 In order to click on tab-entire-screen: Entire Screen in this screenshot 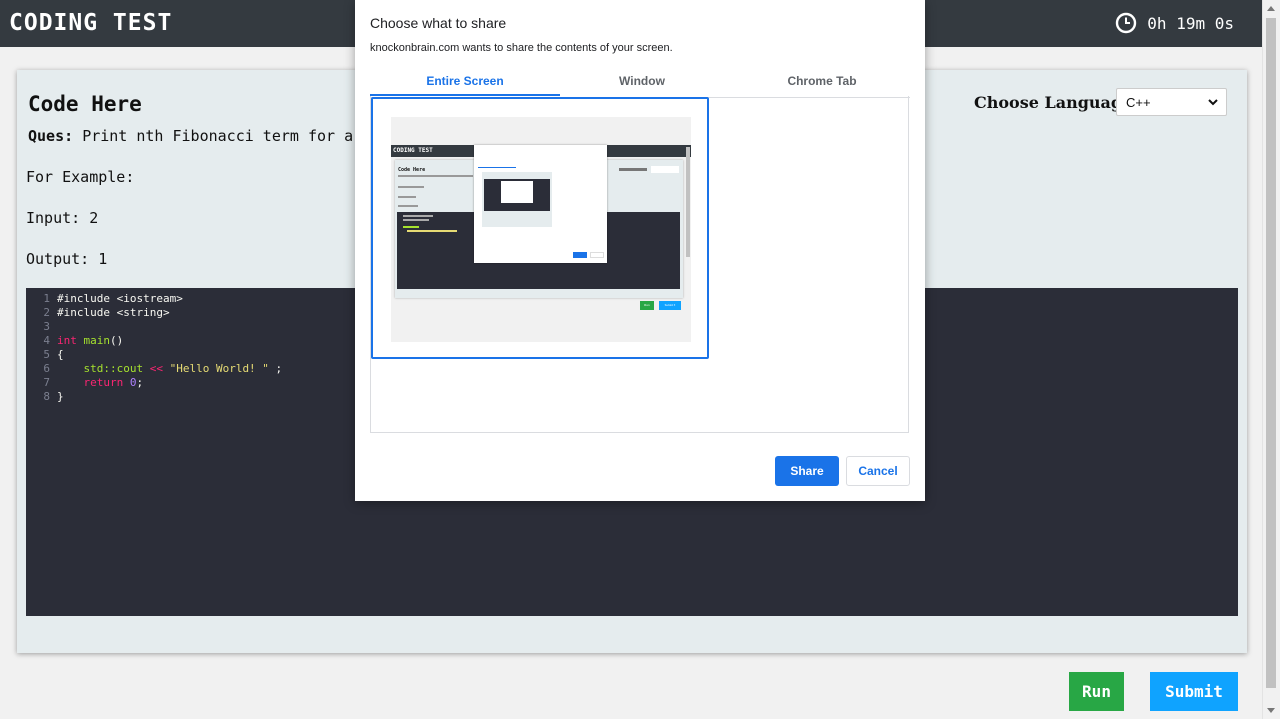, I will do `click(465, 83)`.